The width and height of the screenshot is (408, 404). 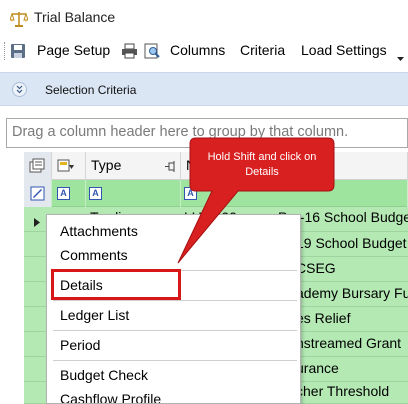 What do you see at coordinates (323, 318) in the screenshot?
I see `row-description: es Relief` at bounding box center [323, 318].